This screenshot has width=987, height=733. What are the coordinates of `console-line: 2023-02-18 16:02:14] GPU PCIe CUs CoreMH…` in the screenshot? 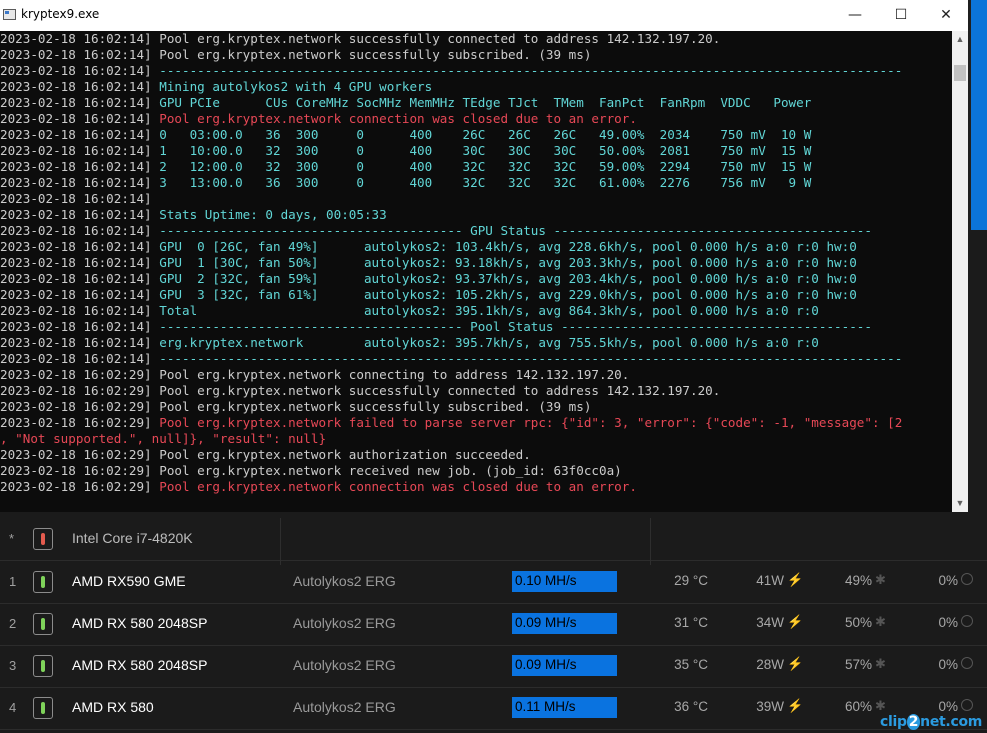 It's located at (476, 103).